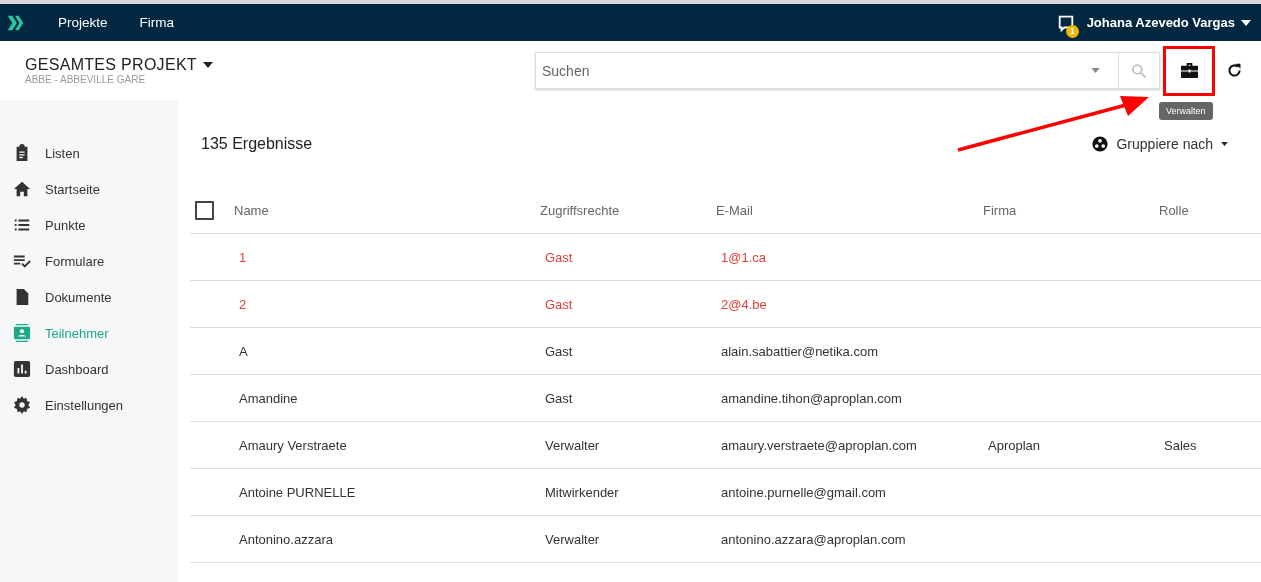 The image size is (1261, 582). I want to click on table-cell: 2, so click(243, 304).